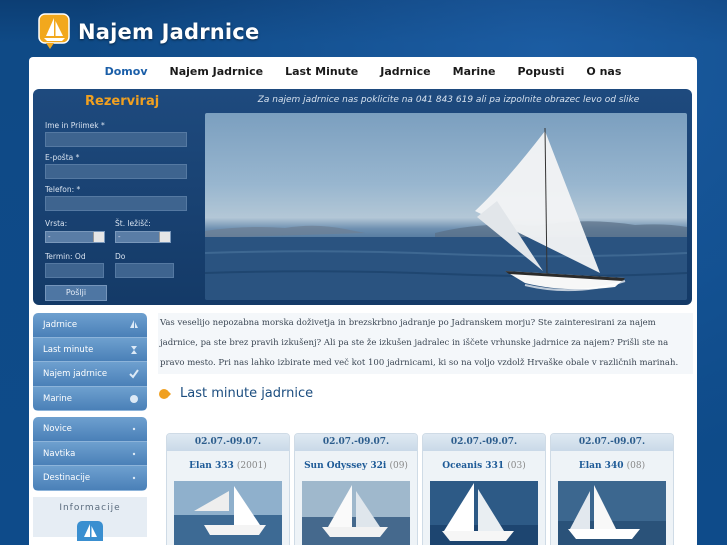 The width and height of the screenshot is (727, 545). Describe the element at coordinates (143, 237) in the screenshot. I see `berths-select: -` at that location.